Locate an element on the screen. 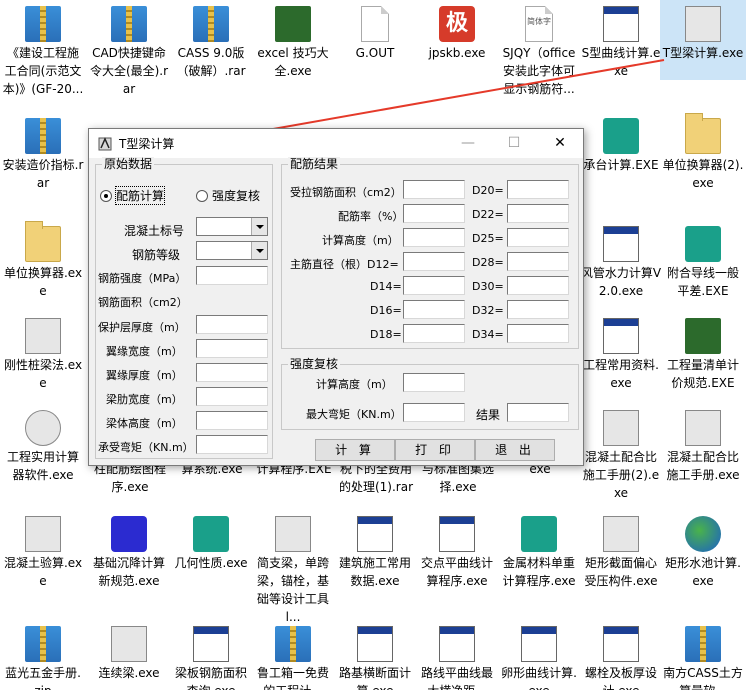  d22-label: D22= is located at coordinates (488, 214).